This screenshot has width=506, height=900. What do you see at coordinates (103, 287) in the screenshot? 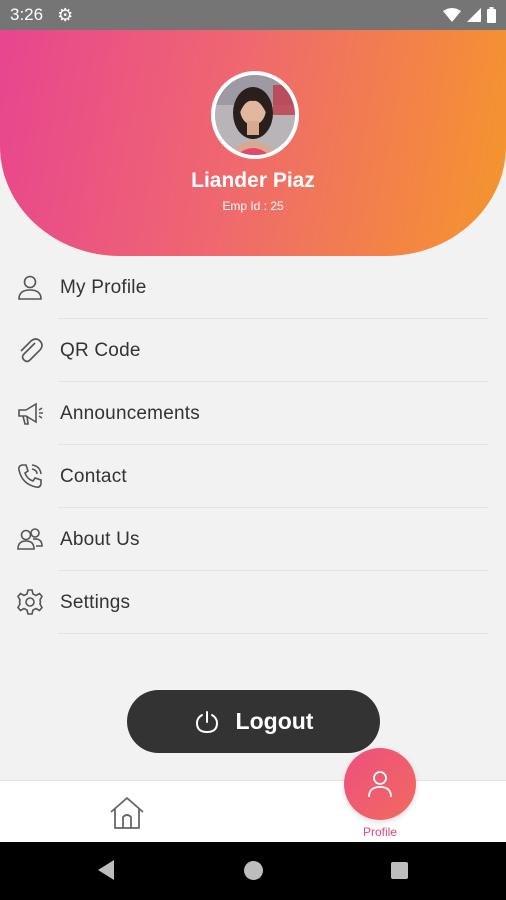
I see `menu-label-my-profile: My Profile` at bounding box center [103, 287].